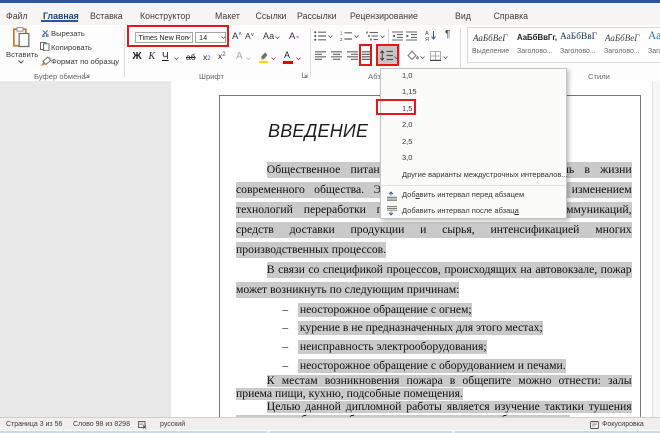 This screenshot has height=433, width=660. What do you see at coordinates (427, 39) in the screenshot?
I see `svg-text: Я` at bounding box center [427, 39].